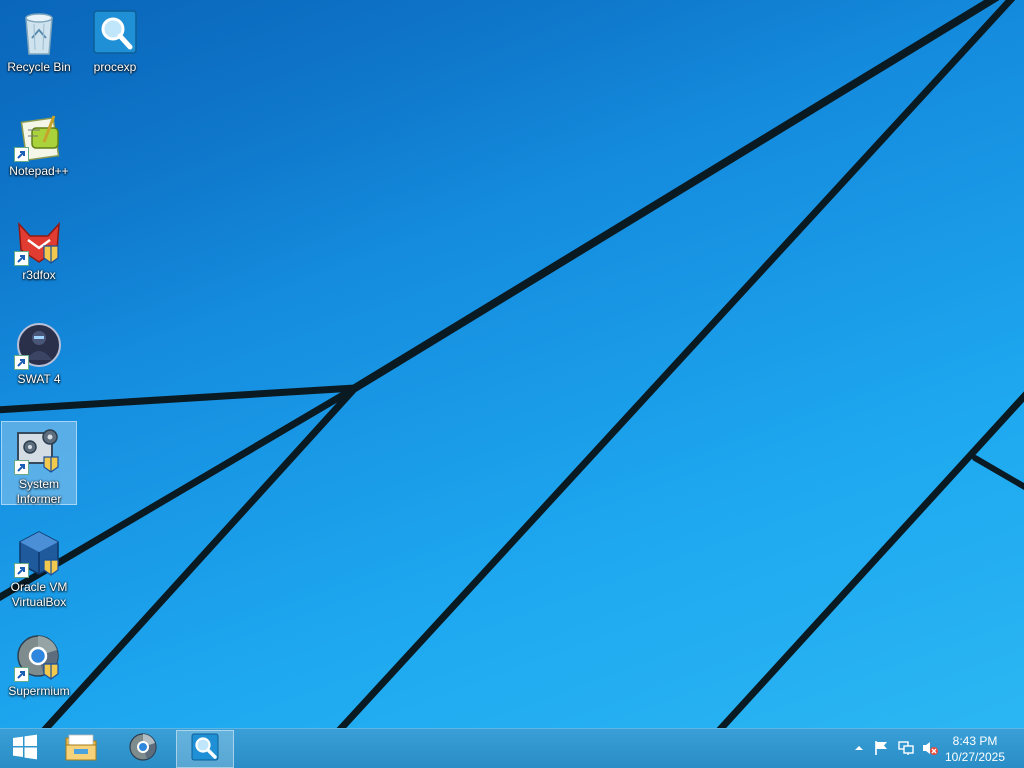 The height and width of the screenshot is (768, 1024). I want to click on desktop-icon-r3dfox: r3dfox, so click(39, 256).